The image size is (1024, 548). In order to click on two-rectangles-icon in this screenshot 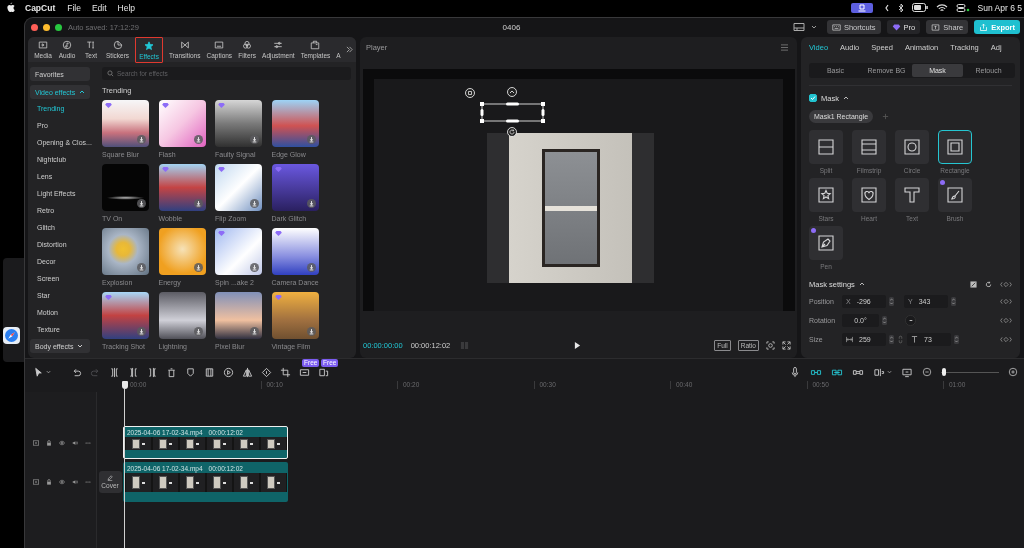, I will do `click(323, 372)`.